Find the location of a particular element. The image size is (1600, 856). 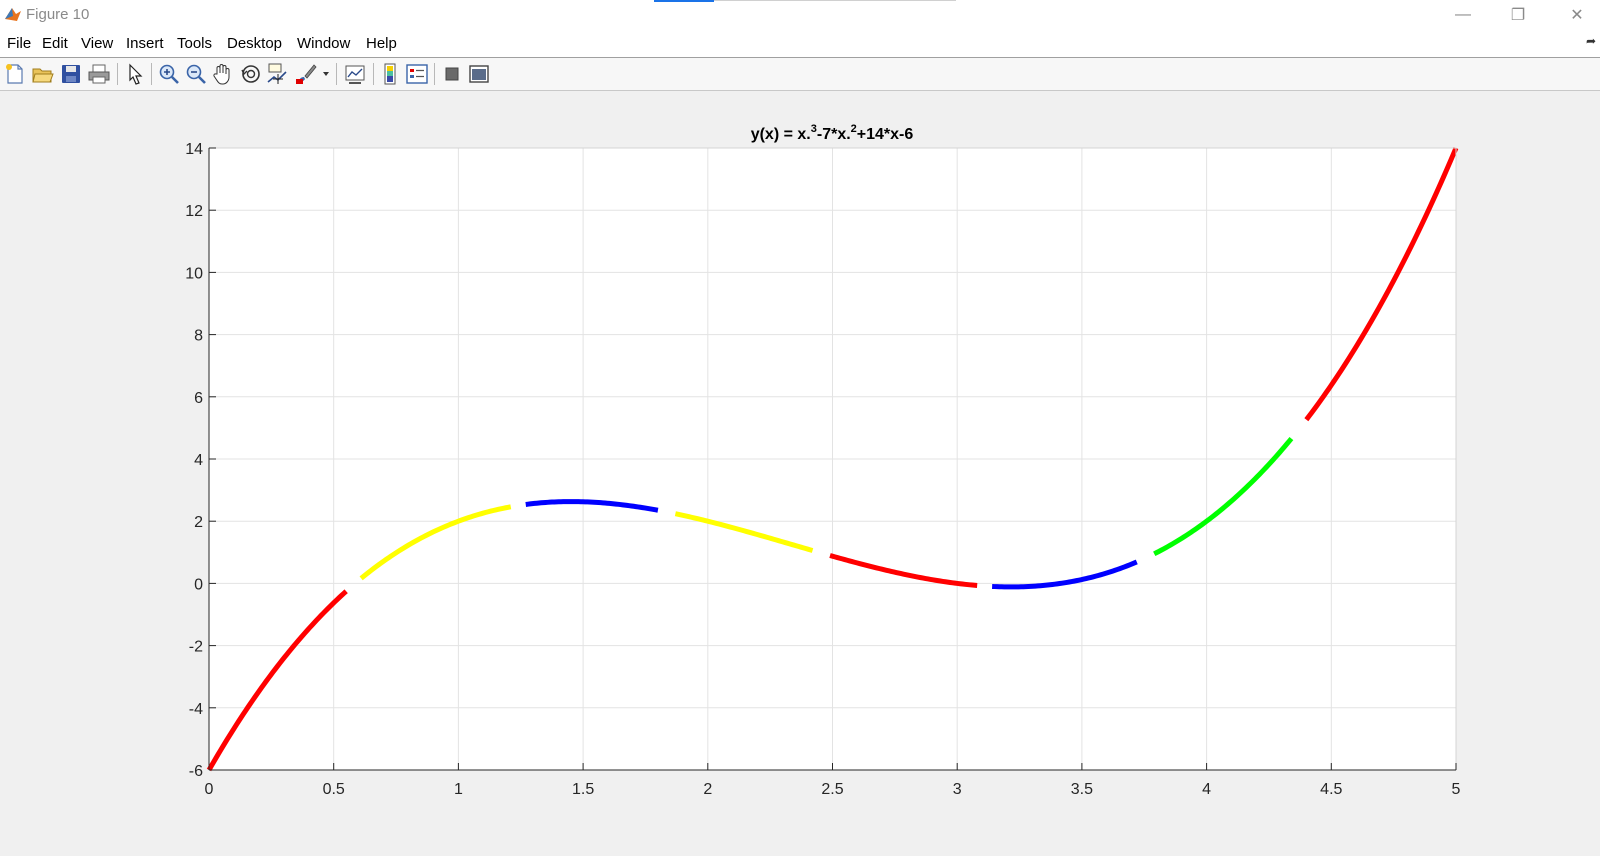

x-tick-label: 1 is located at coordinates (458, 789).